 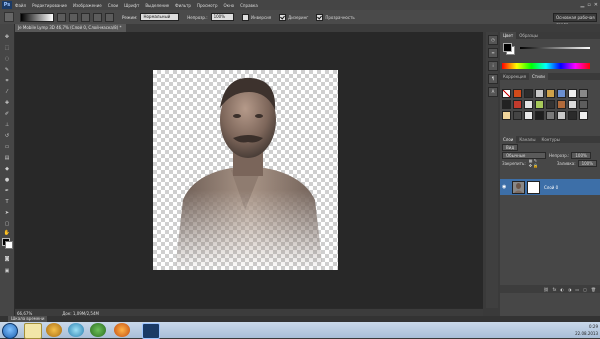 What do you see at coordinates (54, 330) in the screenshot?
I see `media-taskbar-icon` at bounding box center [54, 330].